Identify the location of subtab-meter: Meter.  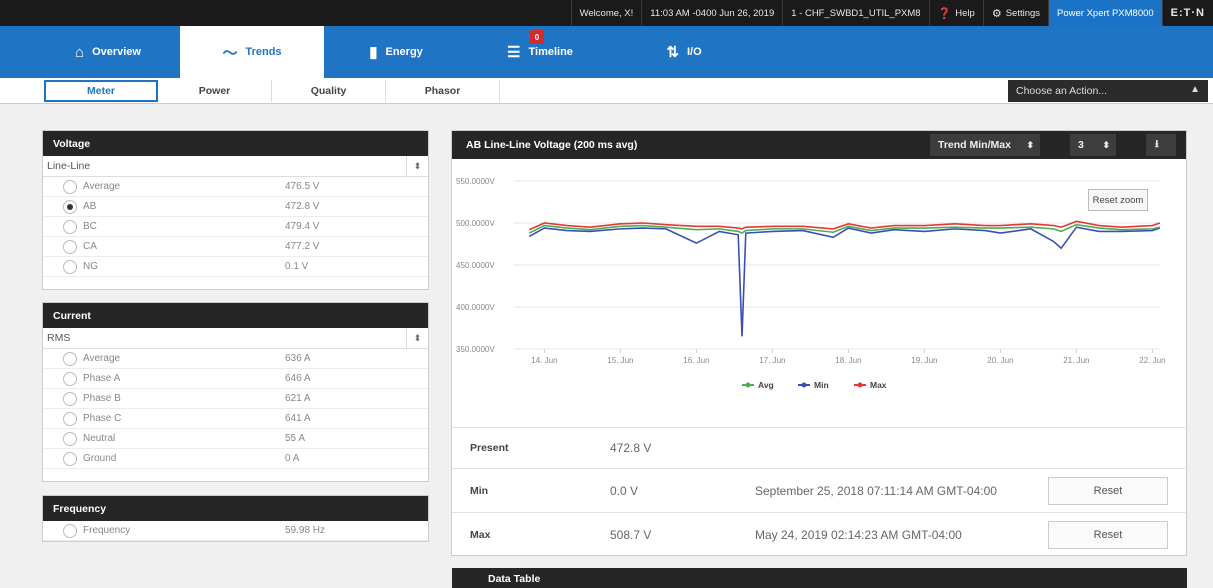
(101, 91).